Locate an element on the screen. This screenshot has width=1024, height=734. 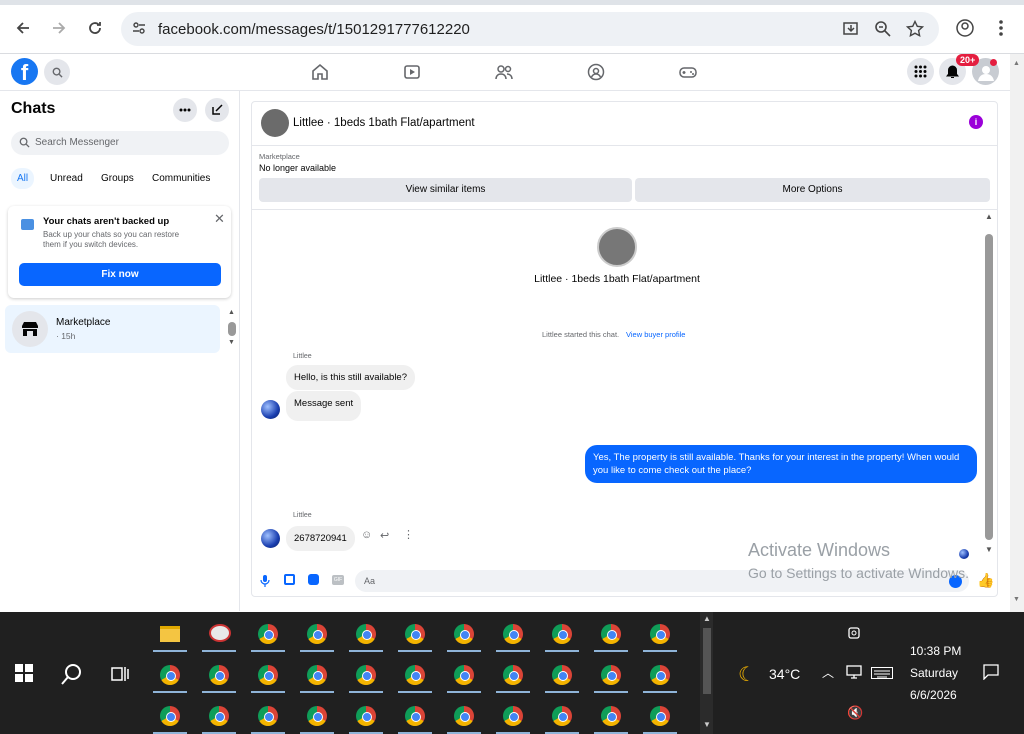
chat-scrollbar: ▲ ▼ is located at coordinates (989, 387).